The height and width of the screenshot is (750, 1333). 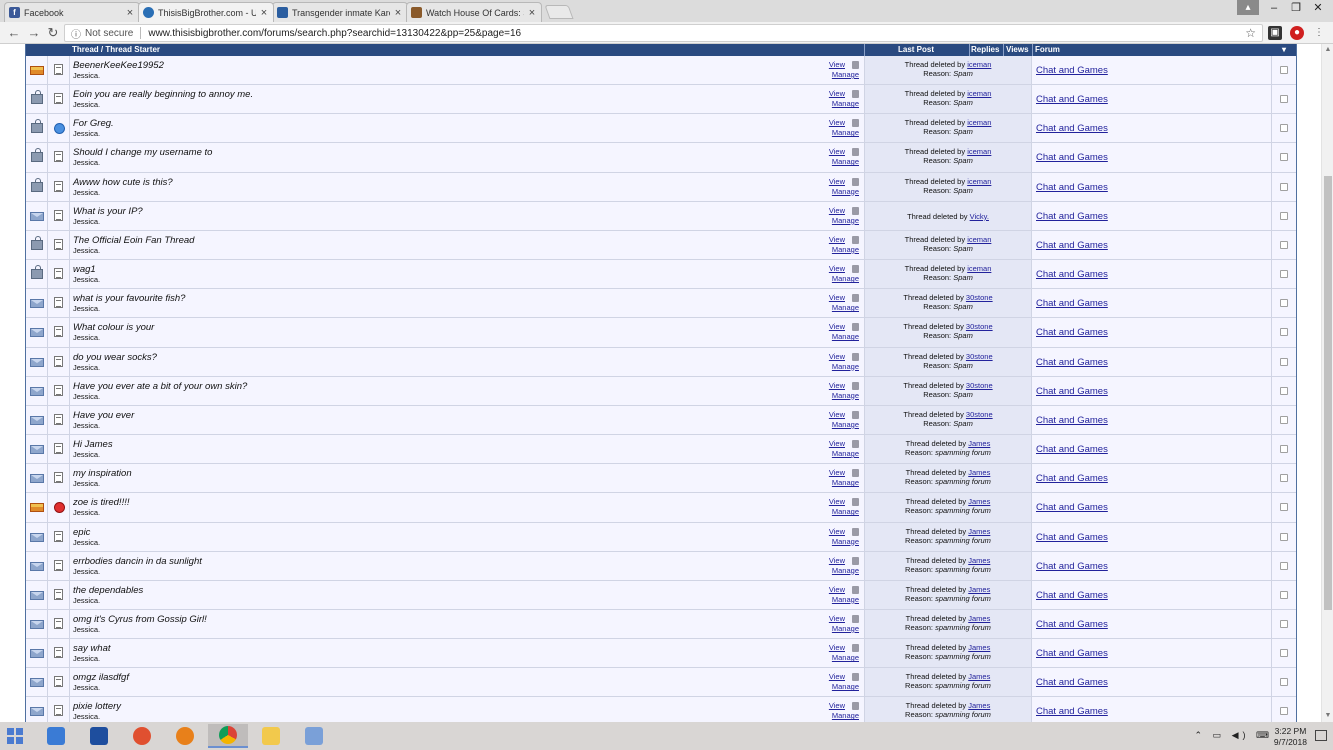 What do you see at coordinates (1318, 7) in the screenshot?
I see `close-window-button: ✕` at bounding box center [1318, 7].